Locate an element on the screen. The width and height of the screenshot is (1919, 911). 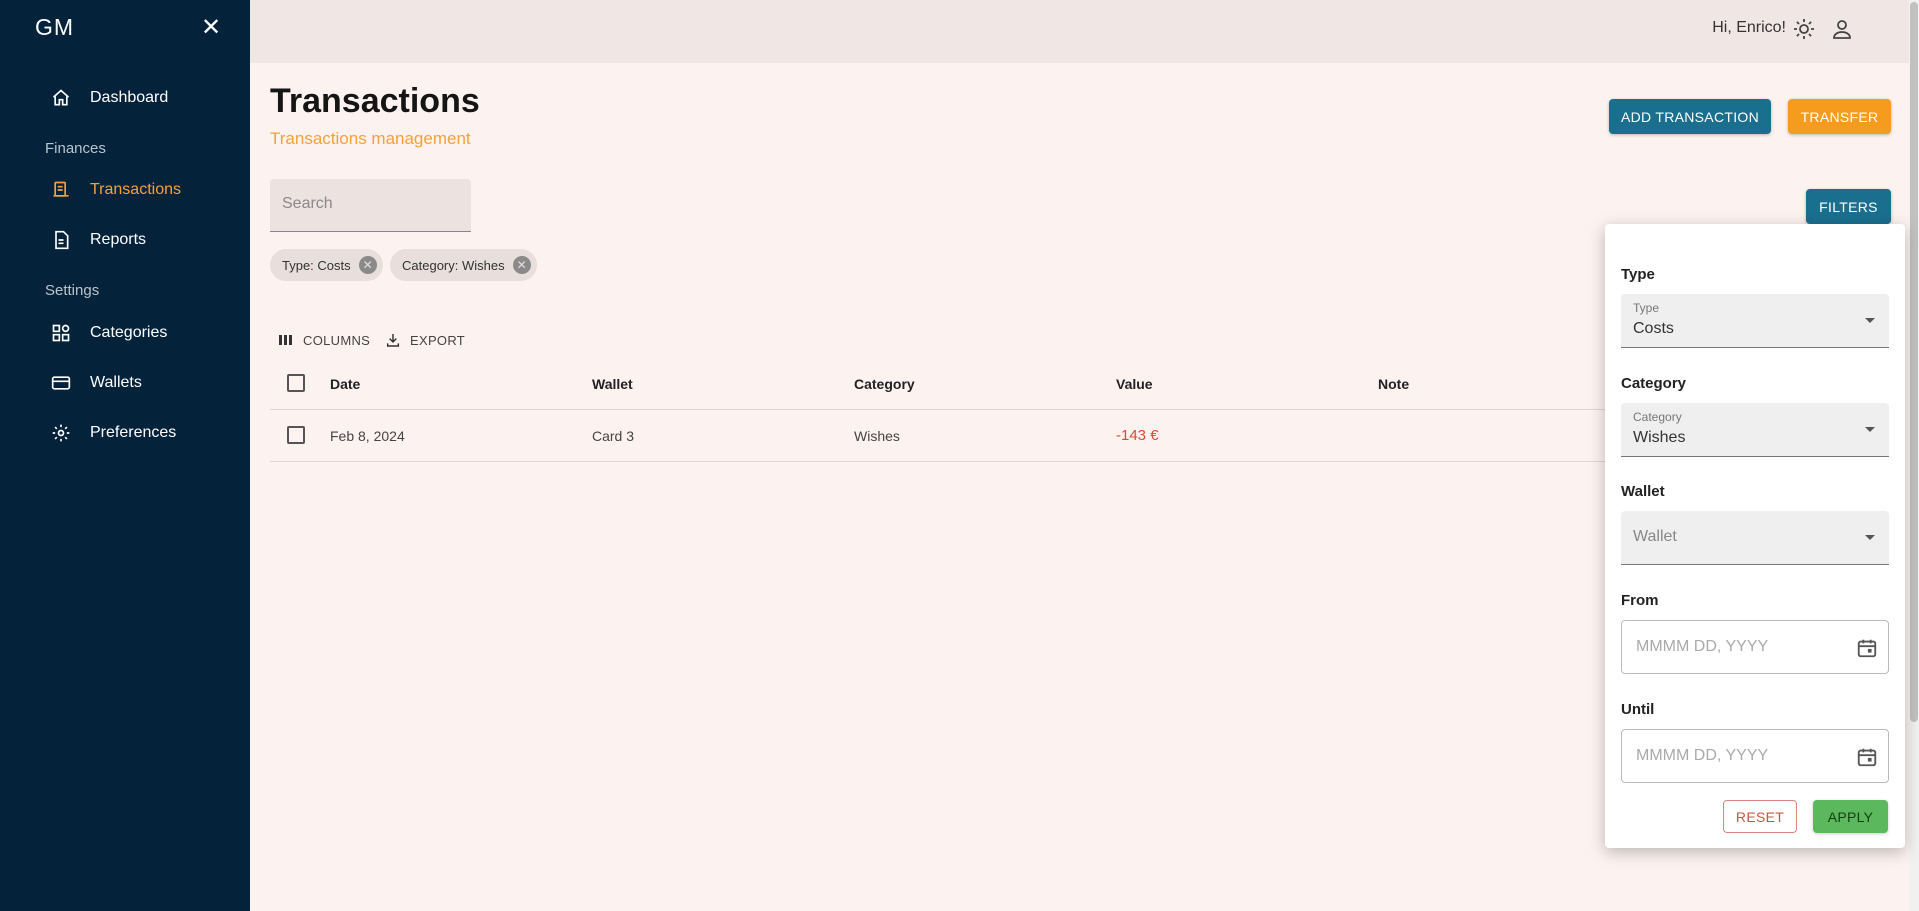
filter-category-label: Category is located at coordinates (1654, 383).